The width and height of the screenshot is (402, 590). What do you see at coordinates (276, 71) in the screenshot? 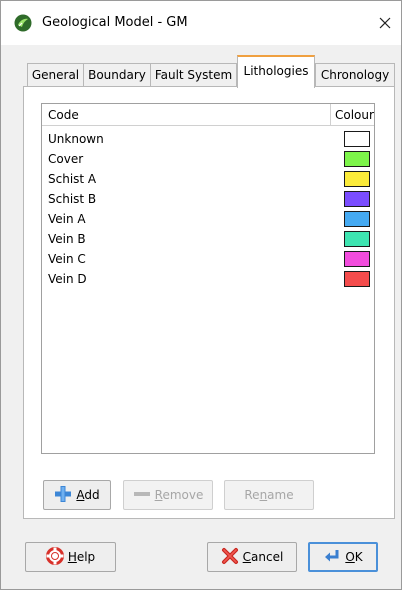
I see `tab-lithologies: Lithologies` at bounding box center [276, 71].